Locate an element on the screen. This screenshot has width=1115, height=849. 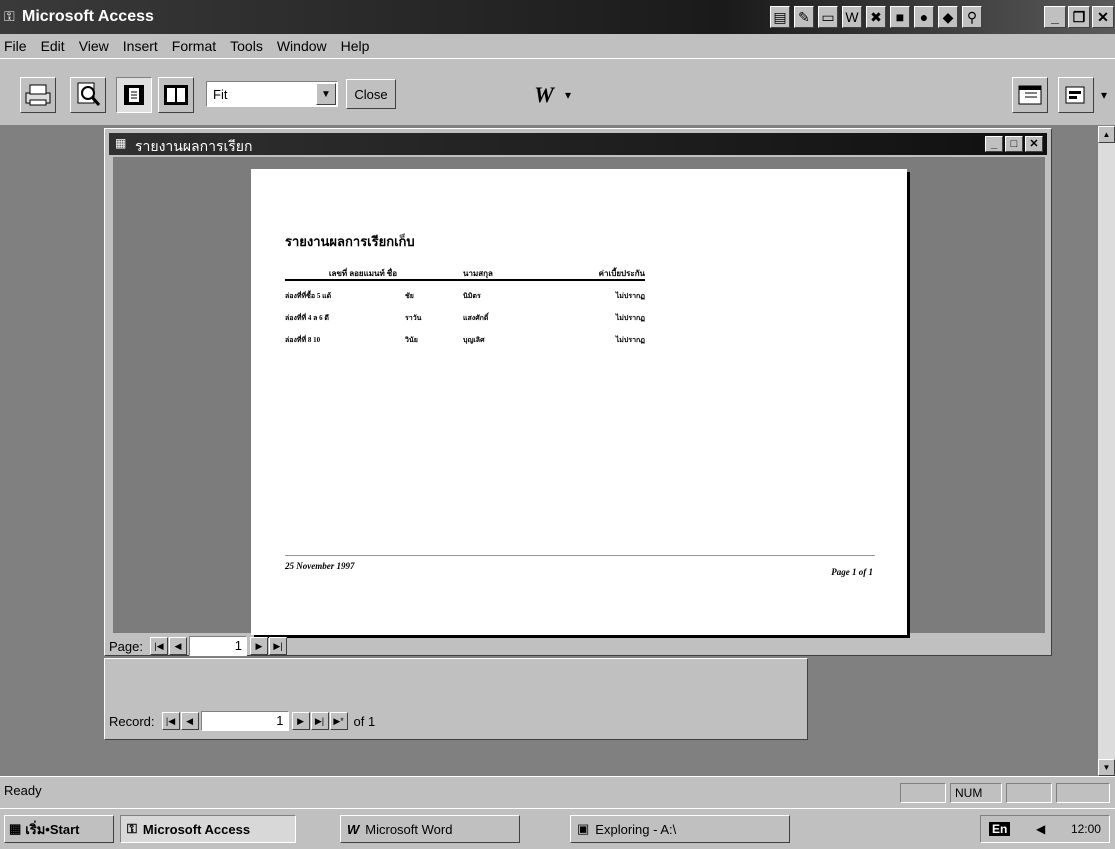
task-microsoft-word: W Microsoft Word is located at coordinates (430, 829).